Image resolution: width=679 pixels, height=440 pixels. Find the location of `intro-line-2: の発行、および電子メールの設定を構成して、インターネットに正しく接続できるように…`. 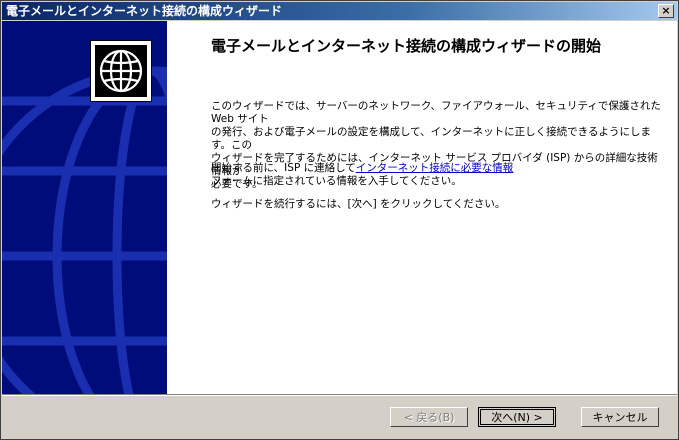

intro-line-2: の発行、および電子メールの設定を構成して、インターネットに正しく接続できるように… is located at coordinates (431, 138).